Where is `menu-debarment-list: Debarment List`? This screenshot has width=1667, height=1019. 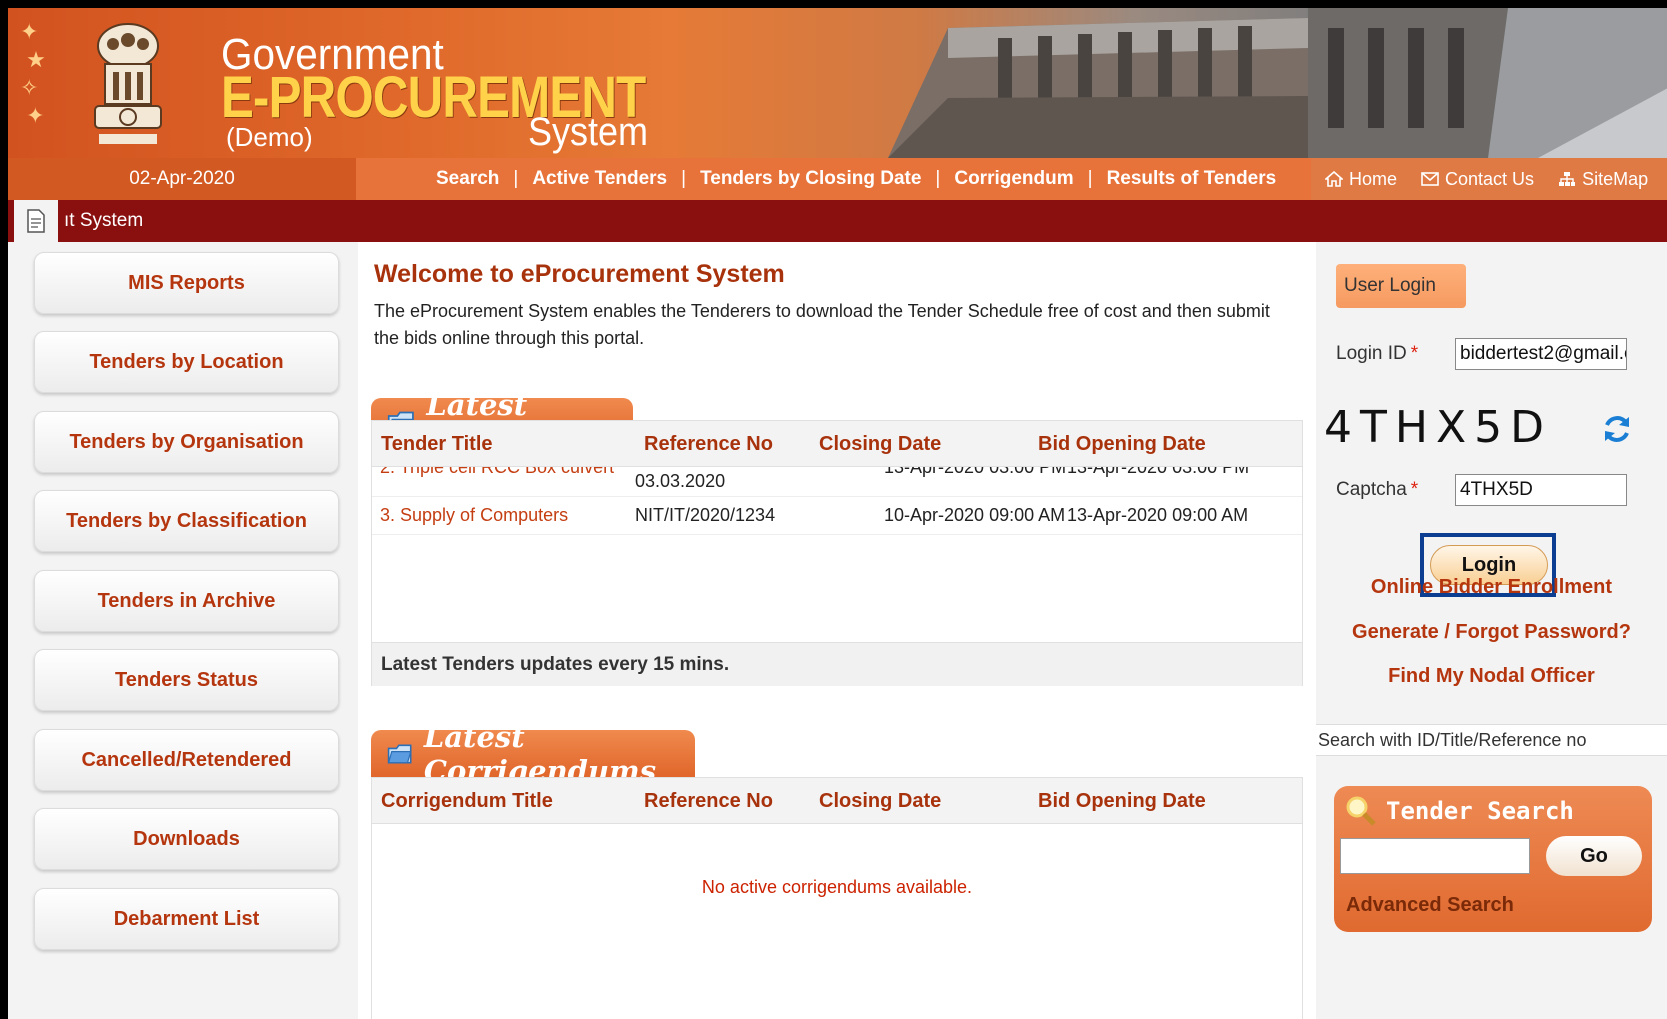
menu-debarment-list: Debarment List is located at coordinates (186, 919).